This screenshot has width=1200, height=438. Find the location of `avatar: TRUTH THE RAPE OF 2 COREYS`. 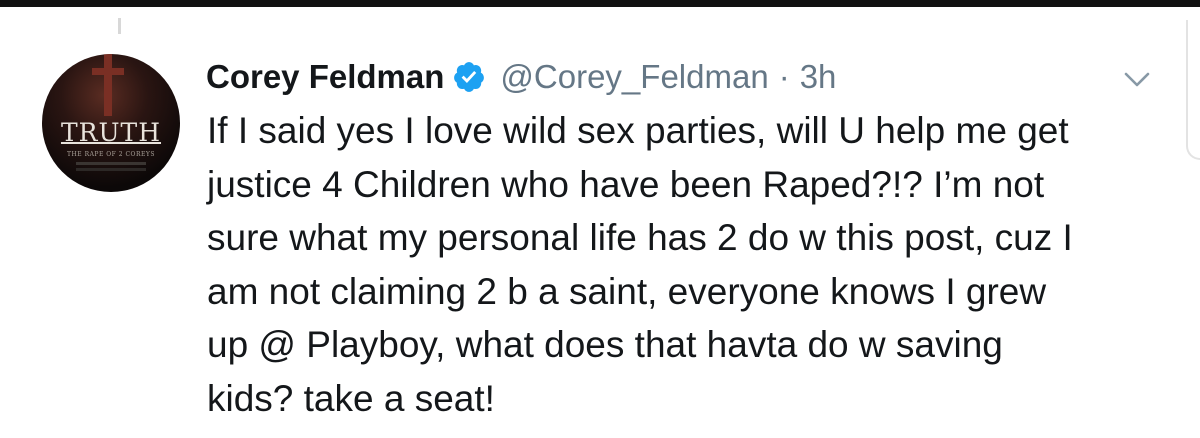

avatar: TRUTH THE RAPE OF 2 COREYS is located at coordinates (111, 123).